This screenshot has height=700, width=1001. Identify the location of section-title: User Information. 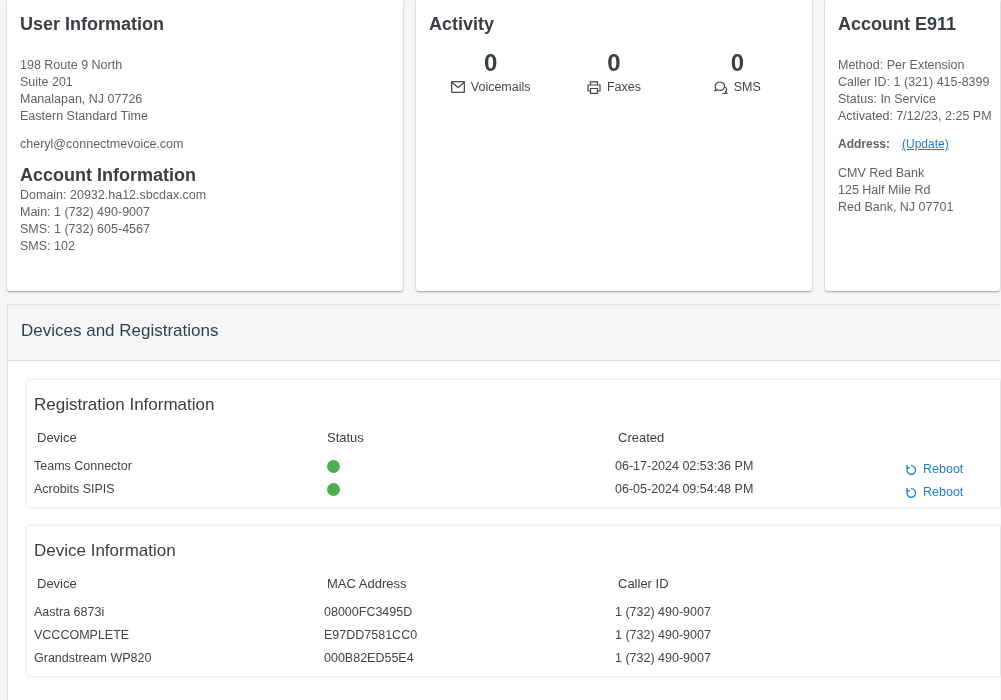
(93, 24).